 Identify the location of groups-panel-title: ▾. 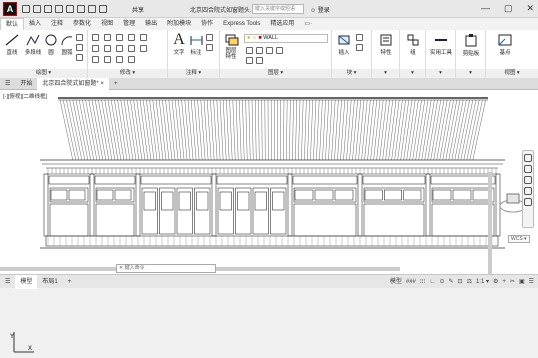
(412, 73).